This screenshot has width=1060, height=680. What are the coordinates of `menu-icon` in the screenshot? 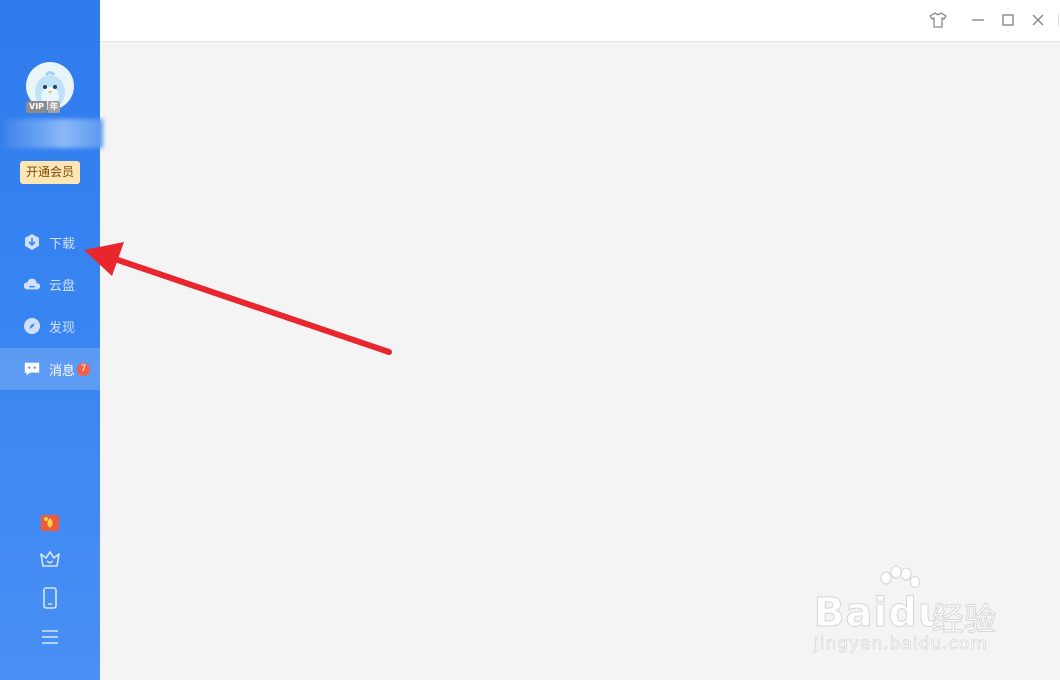 It's located at (50, 637).